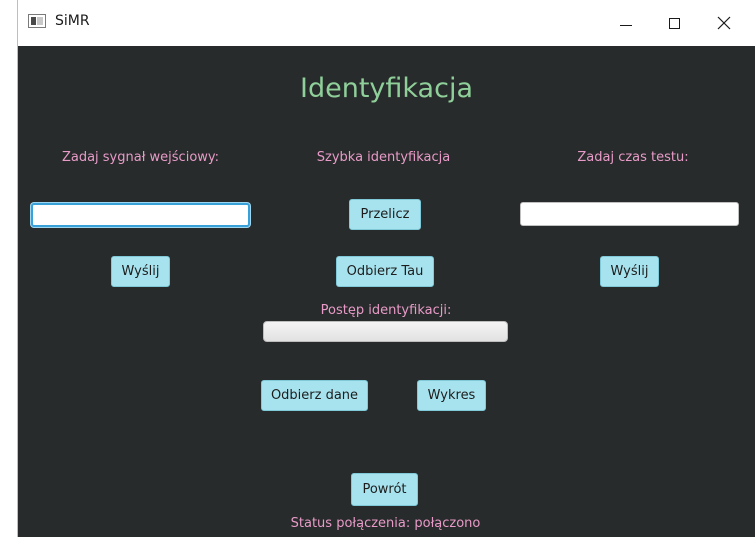  What do you see at coordinates (633, 157) in the screenshot?
I see `test-time-label: Zadaj czas testu:` at bounding box center [633, 157].